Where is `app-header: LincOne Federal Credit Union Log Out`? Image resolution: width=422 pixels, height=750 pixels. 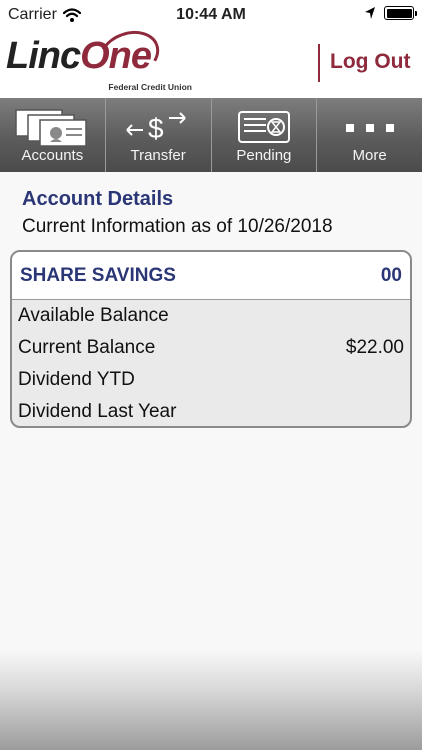 app-header: LincOne Federal Credit Union Log Out is located at coordinates (211, 60).